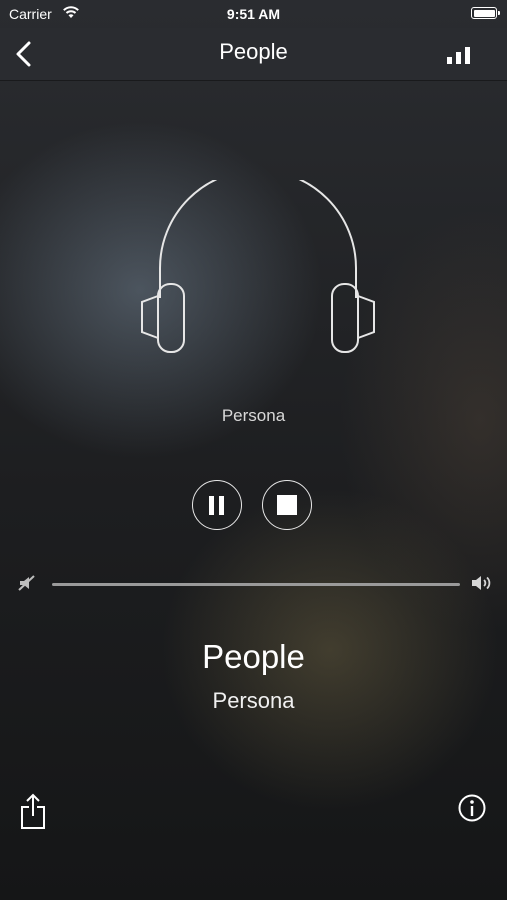  What do you see at coordinates (481, 583) in the screenshot?
I see `volume-loud-icon` at bounding box center [481, 583].